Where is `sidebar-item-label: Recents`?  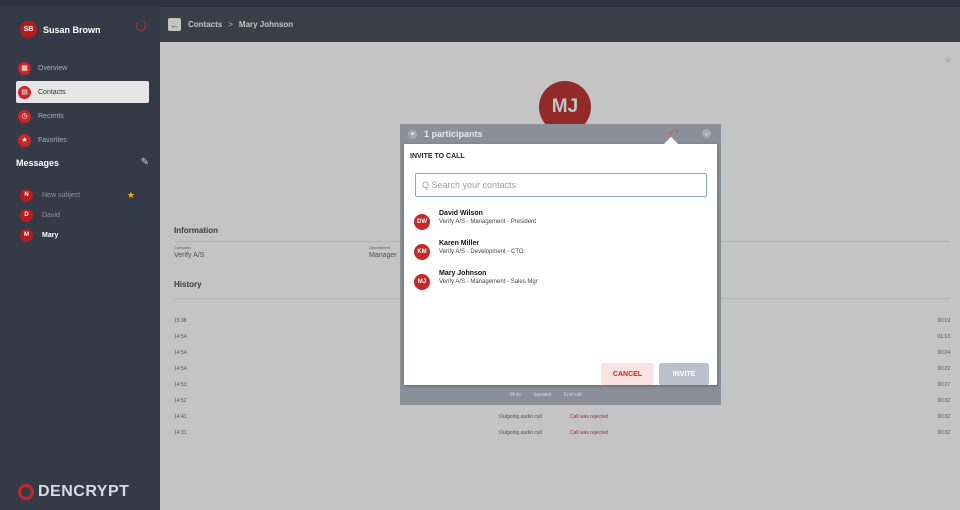
sidebar-item-label: Recents is located at coordinates (51, 116).